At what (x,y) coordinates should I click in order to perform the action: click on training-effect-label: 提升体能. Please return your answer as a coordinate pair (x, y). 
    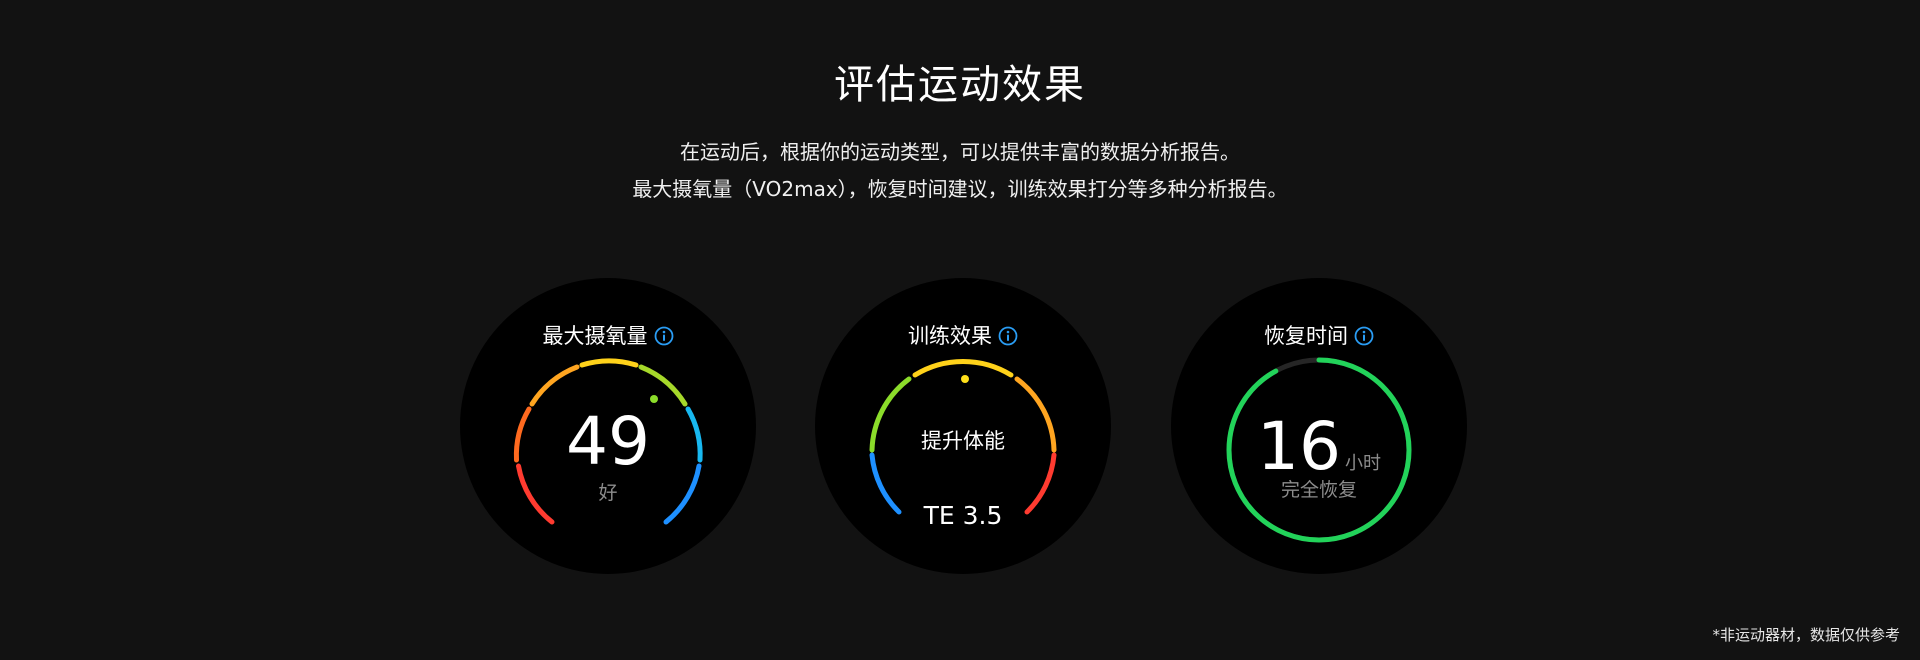
    Looking at the image, I should click on (963, 441).